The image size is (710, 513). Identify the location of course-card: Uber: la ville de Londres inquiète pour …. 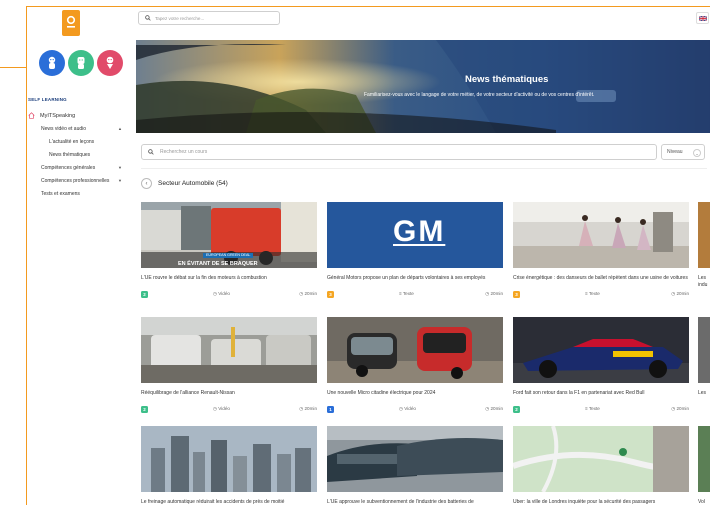
(601, 469).